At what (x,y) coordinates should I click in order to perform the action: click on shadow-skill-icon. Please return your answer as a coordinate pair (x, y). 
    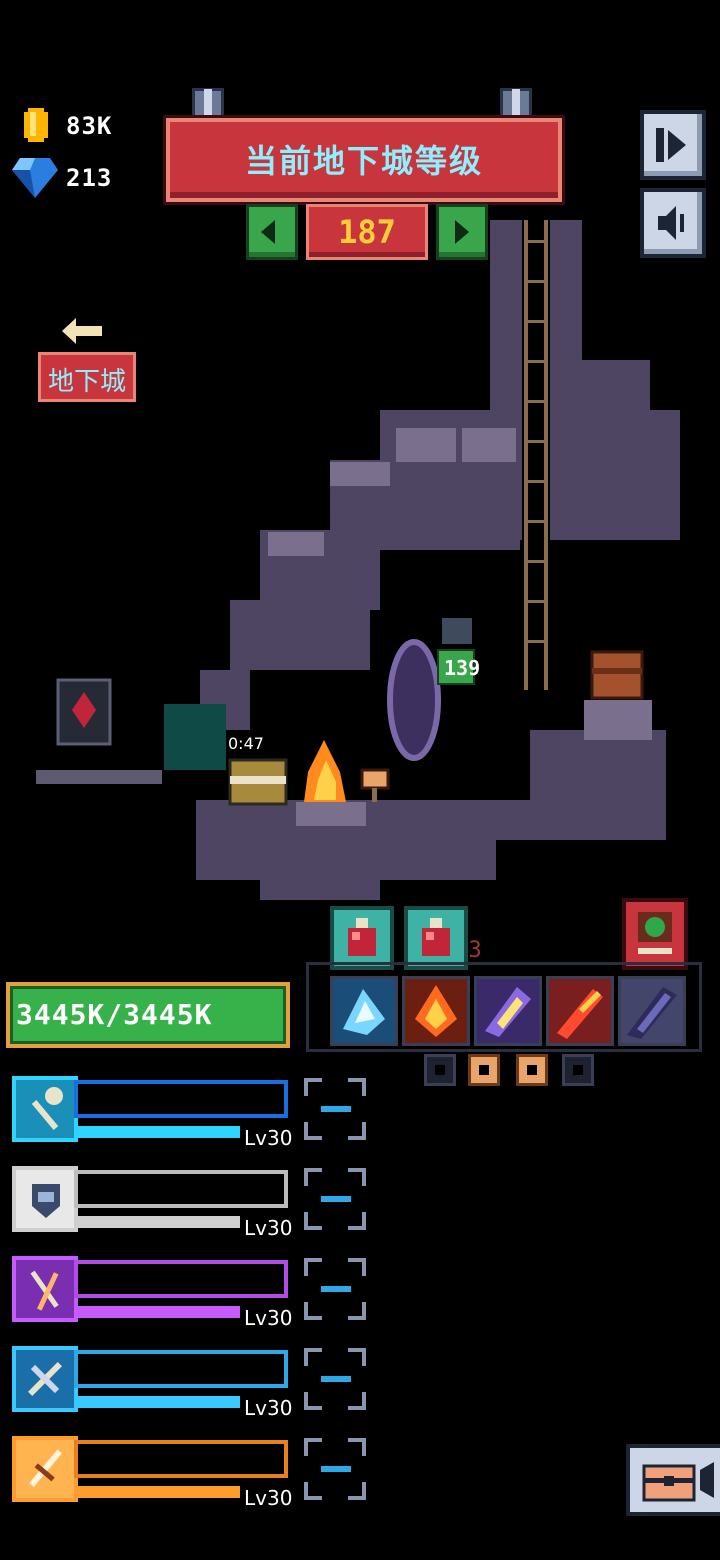
    Looking at the image, I should click on (652, 1013).